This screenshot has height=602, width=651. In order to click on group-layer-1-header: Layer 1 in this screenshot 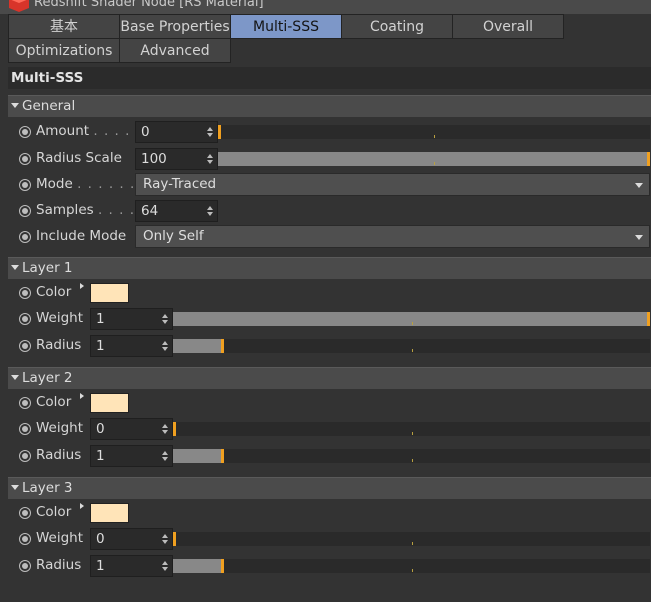, I will do `click(329, 268)`.